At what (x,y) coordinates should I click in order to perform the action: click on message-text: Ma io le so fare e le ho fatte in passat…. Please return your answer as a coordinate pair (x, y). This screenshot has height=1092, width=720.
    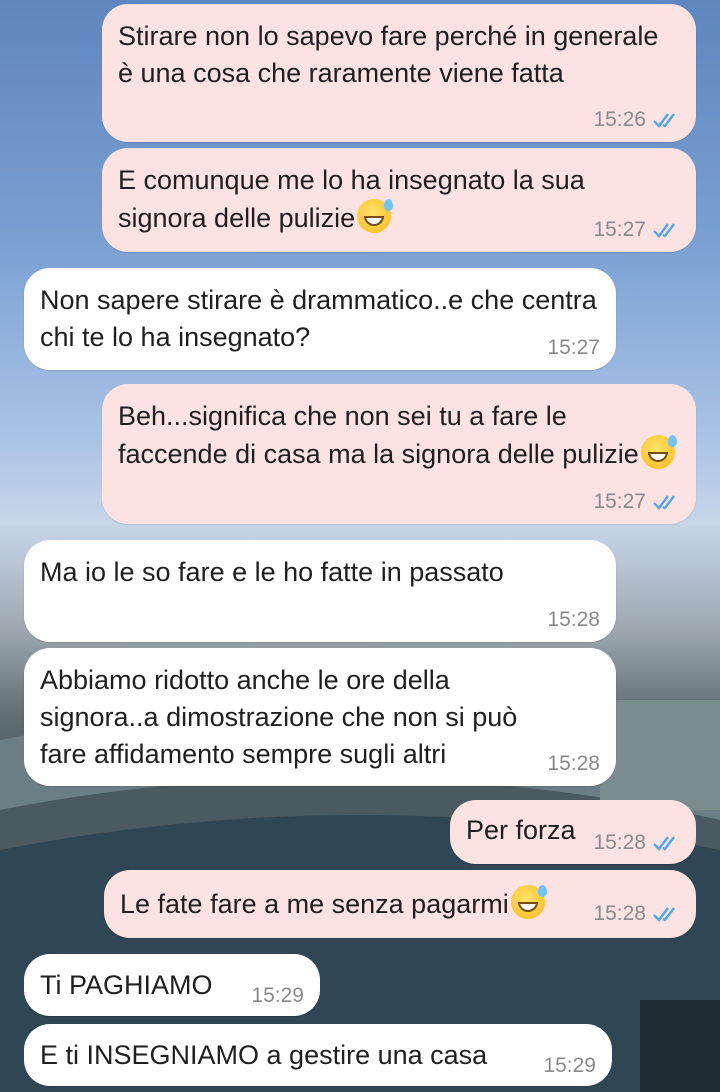
    Looking at the image, I should click on (272, 572).